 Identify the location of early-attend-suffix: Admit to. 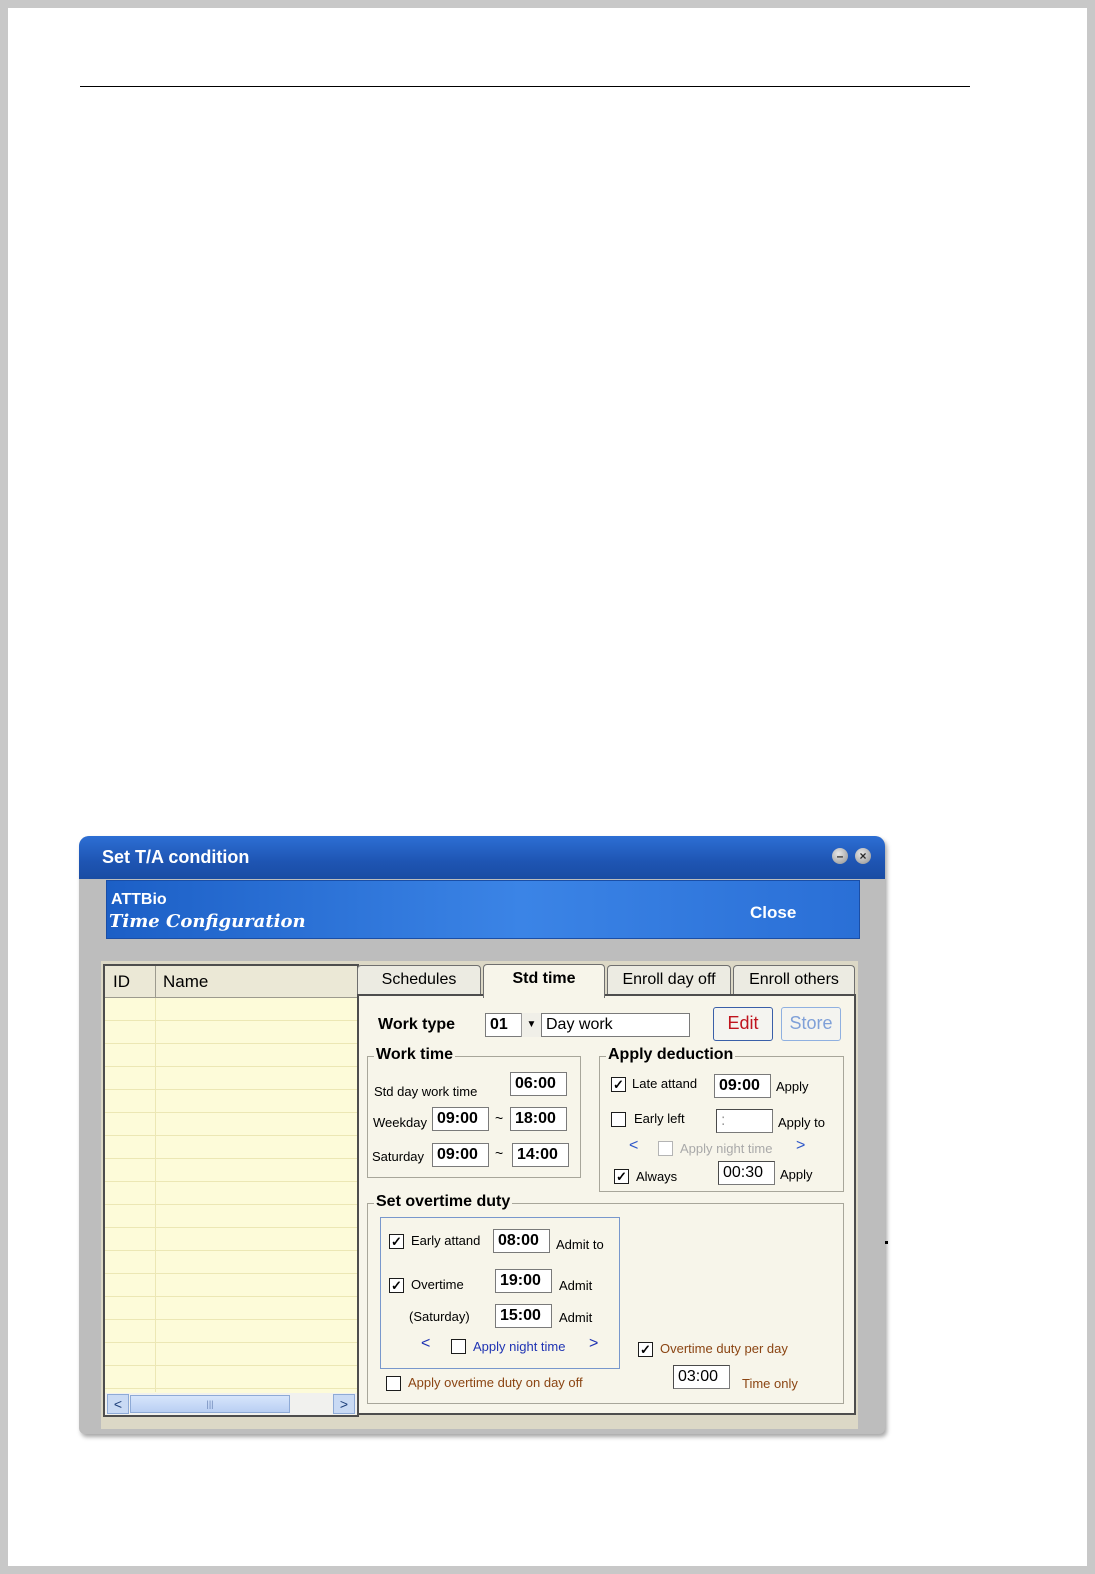
(580, 1244).